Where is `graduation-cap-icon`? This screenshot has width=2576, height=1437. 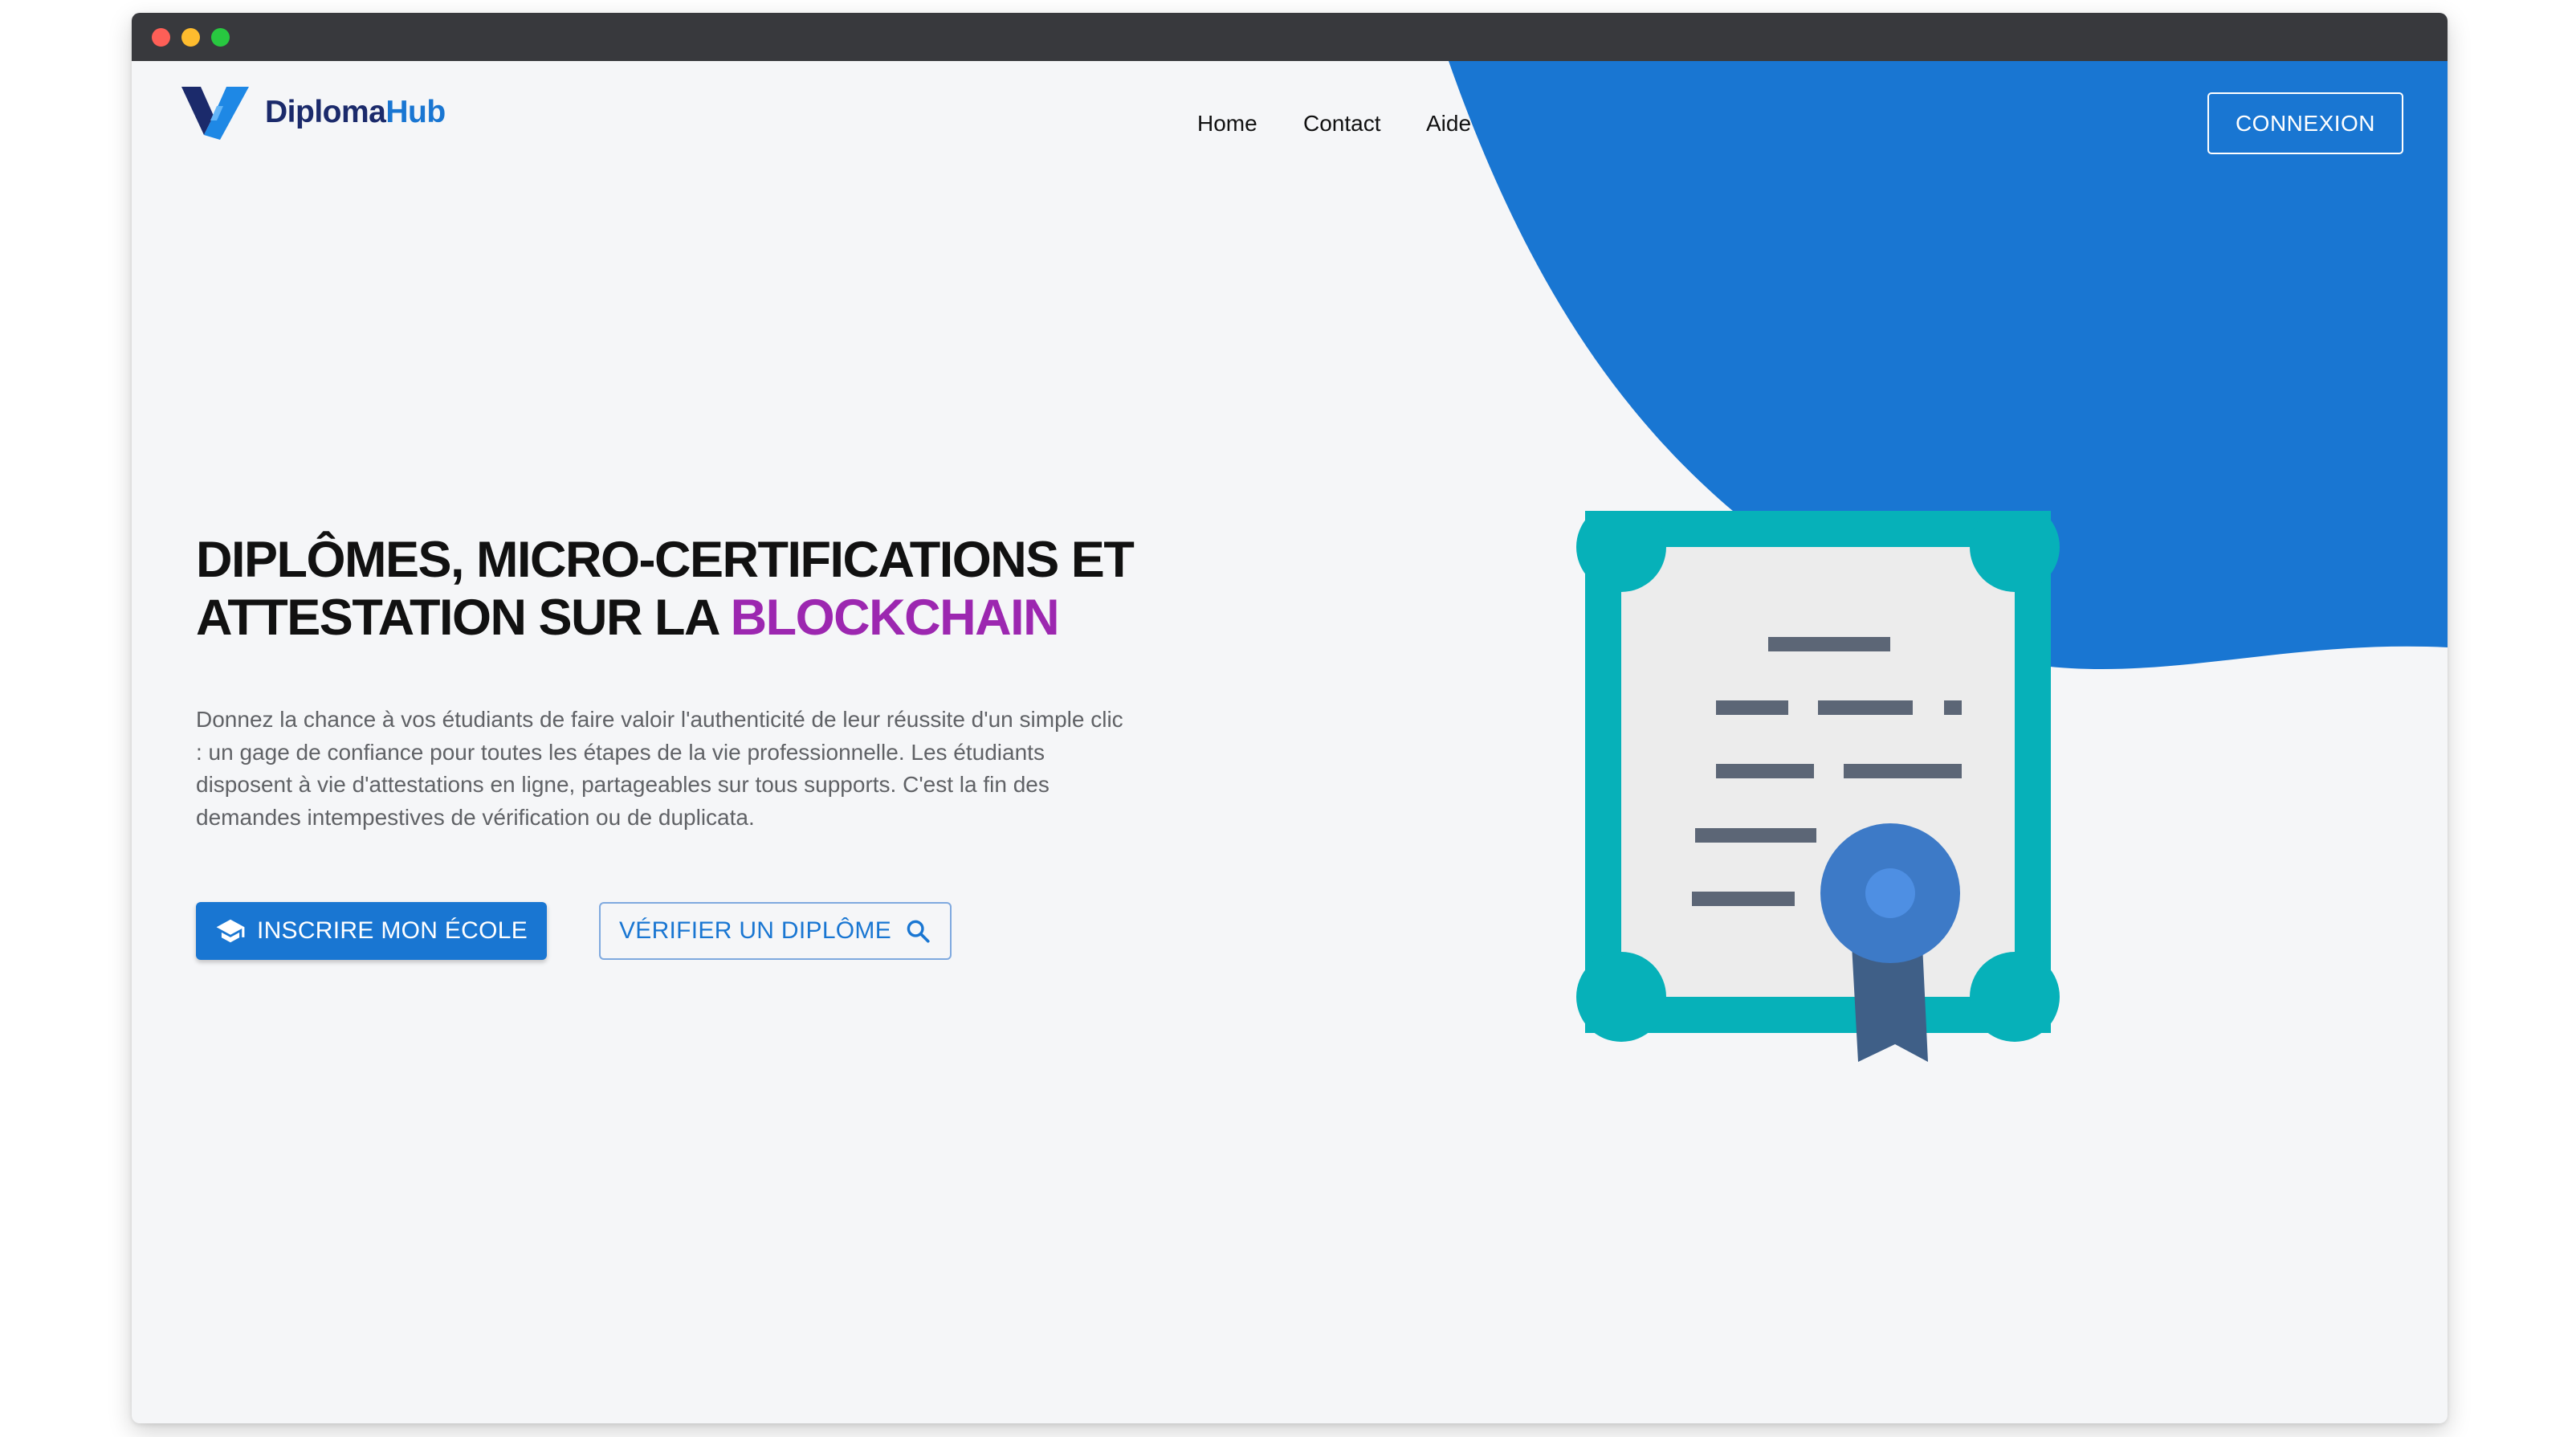 graduation-cap-icon is located at coordinates (230, 931).